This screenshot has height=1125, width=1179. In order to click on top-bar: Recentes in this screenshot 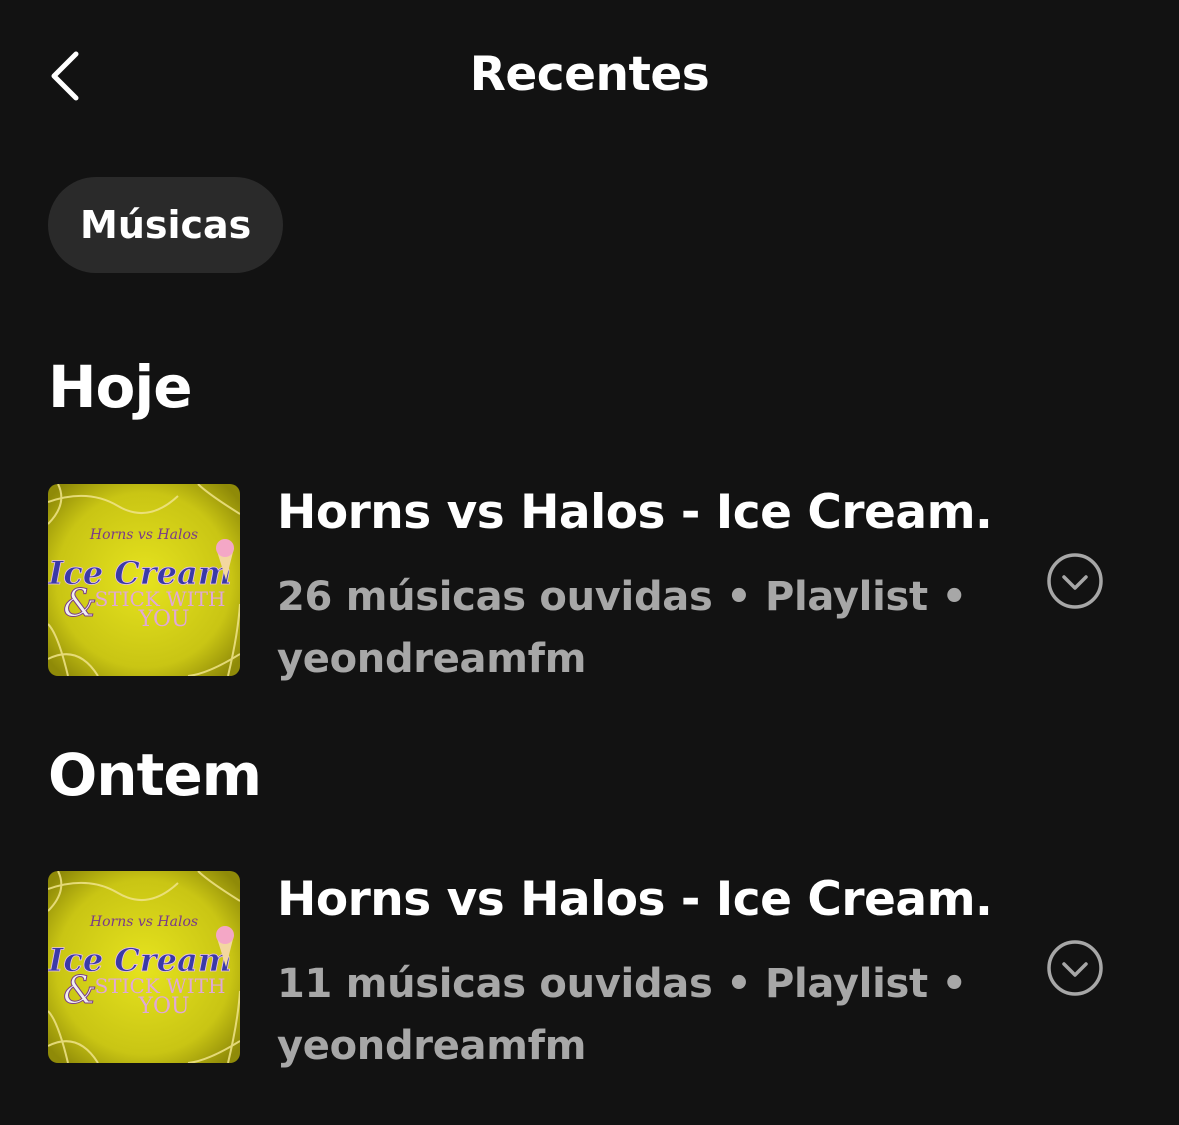, I will do `click(589, 75)`.